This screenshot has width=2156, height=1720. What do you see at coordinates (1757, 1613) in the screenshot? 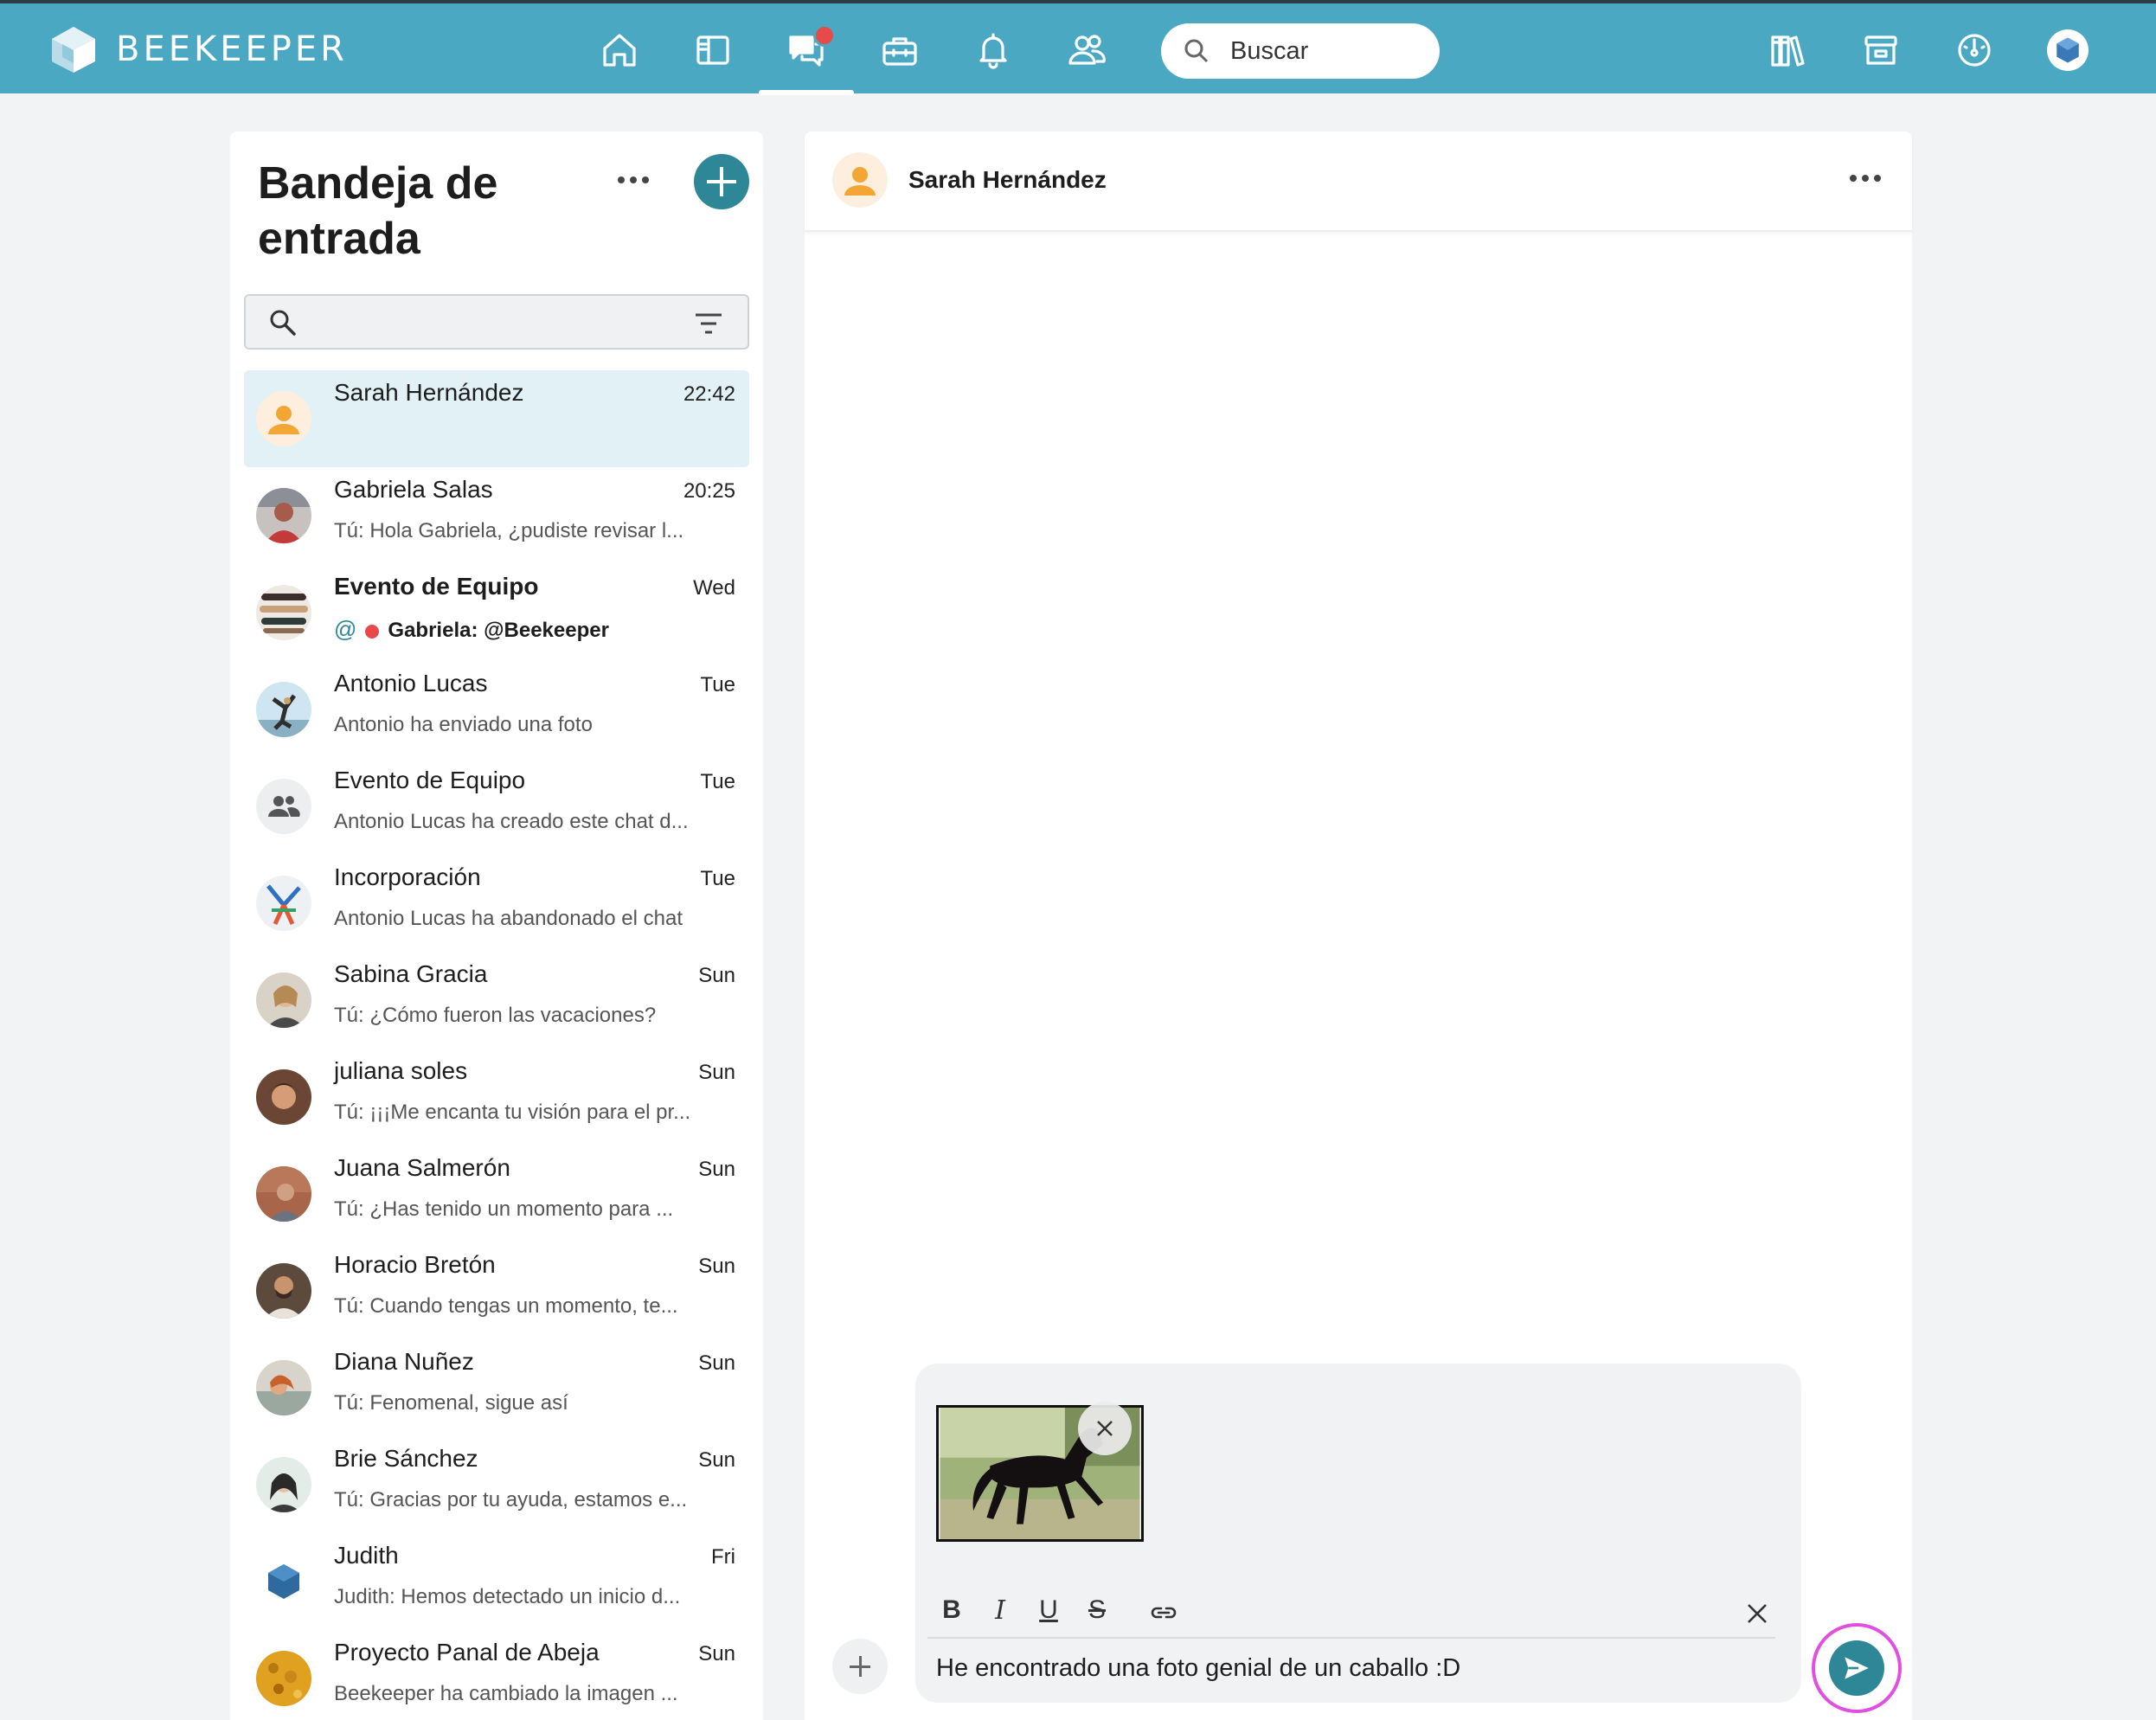
I see `close-formatting-icon` at bounding box center [1757, 1613].